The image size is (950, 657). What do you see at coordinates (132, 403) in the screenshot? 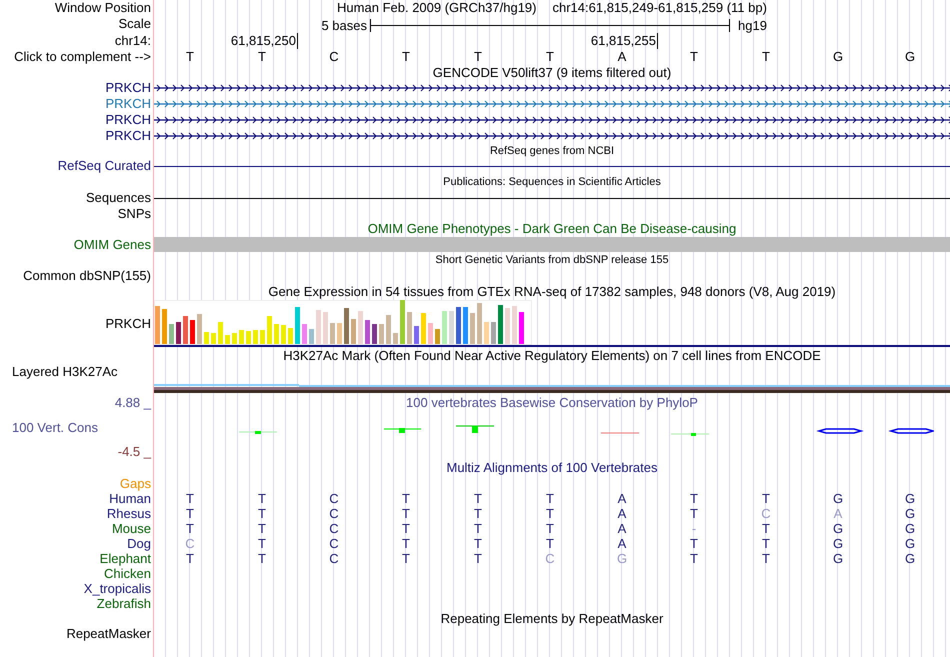
I see `track-label: 4.88 _` at bounding box center [132, 403].